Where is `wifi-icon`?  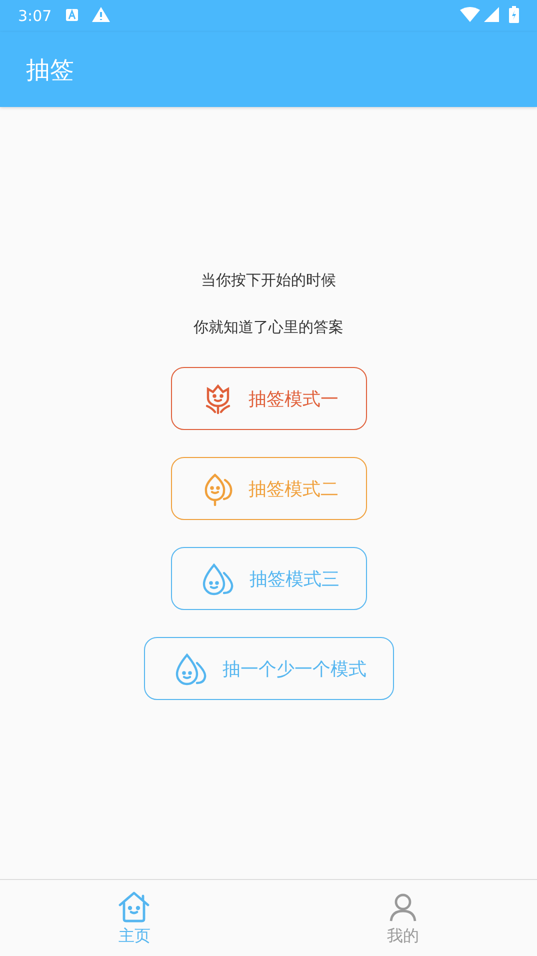 wifi-icon is located at coordinates (470, 14).